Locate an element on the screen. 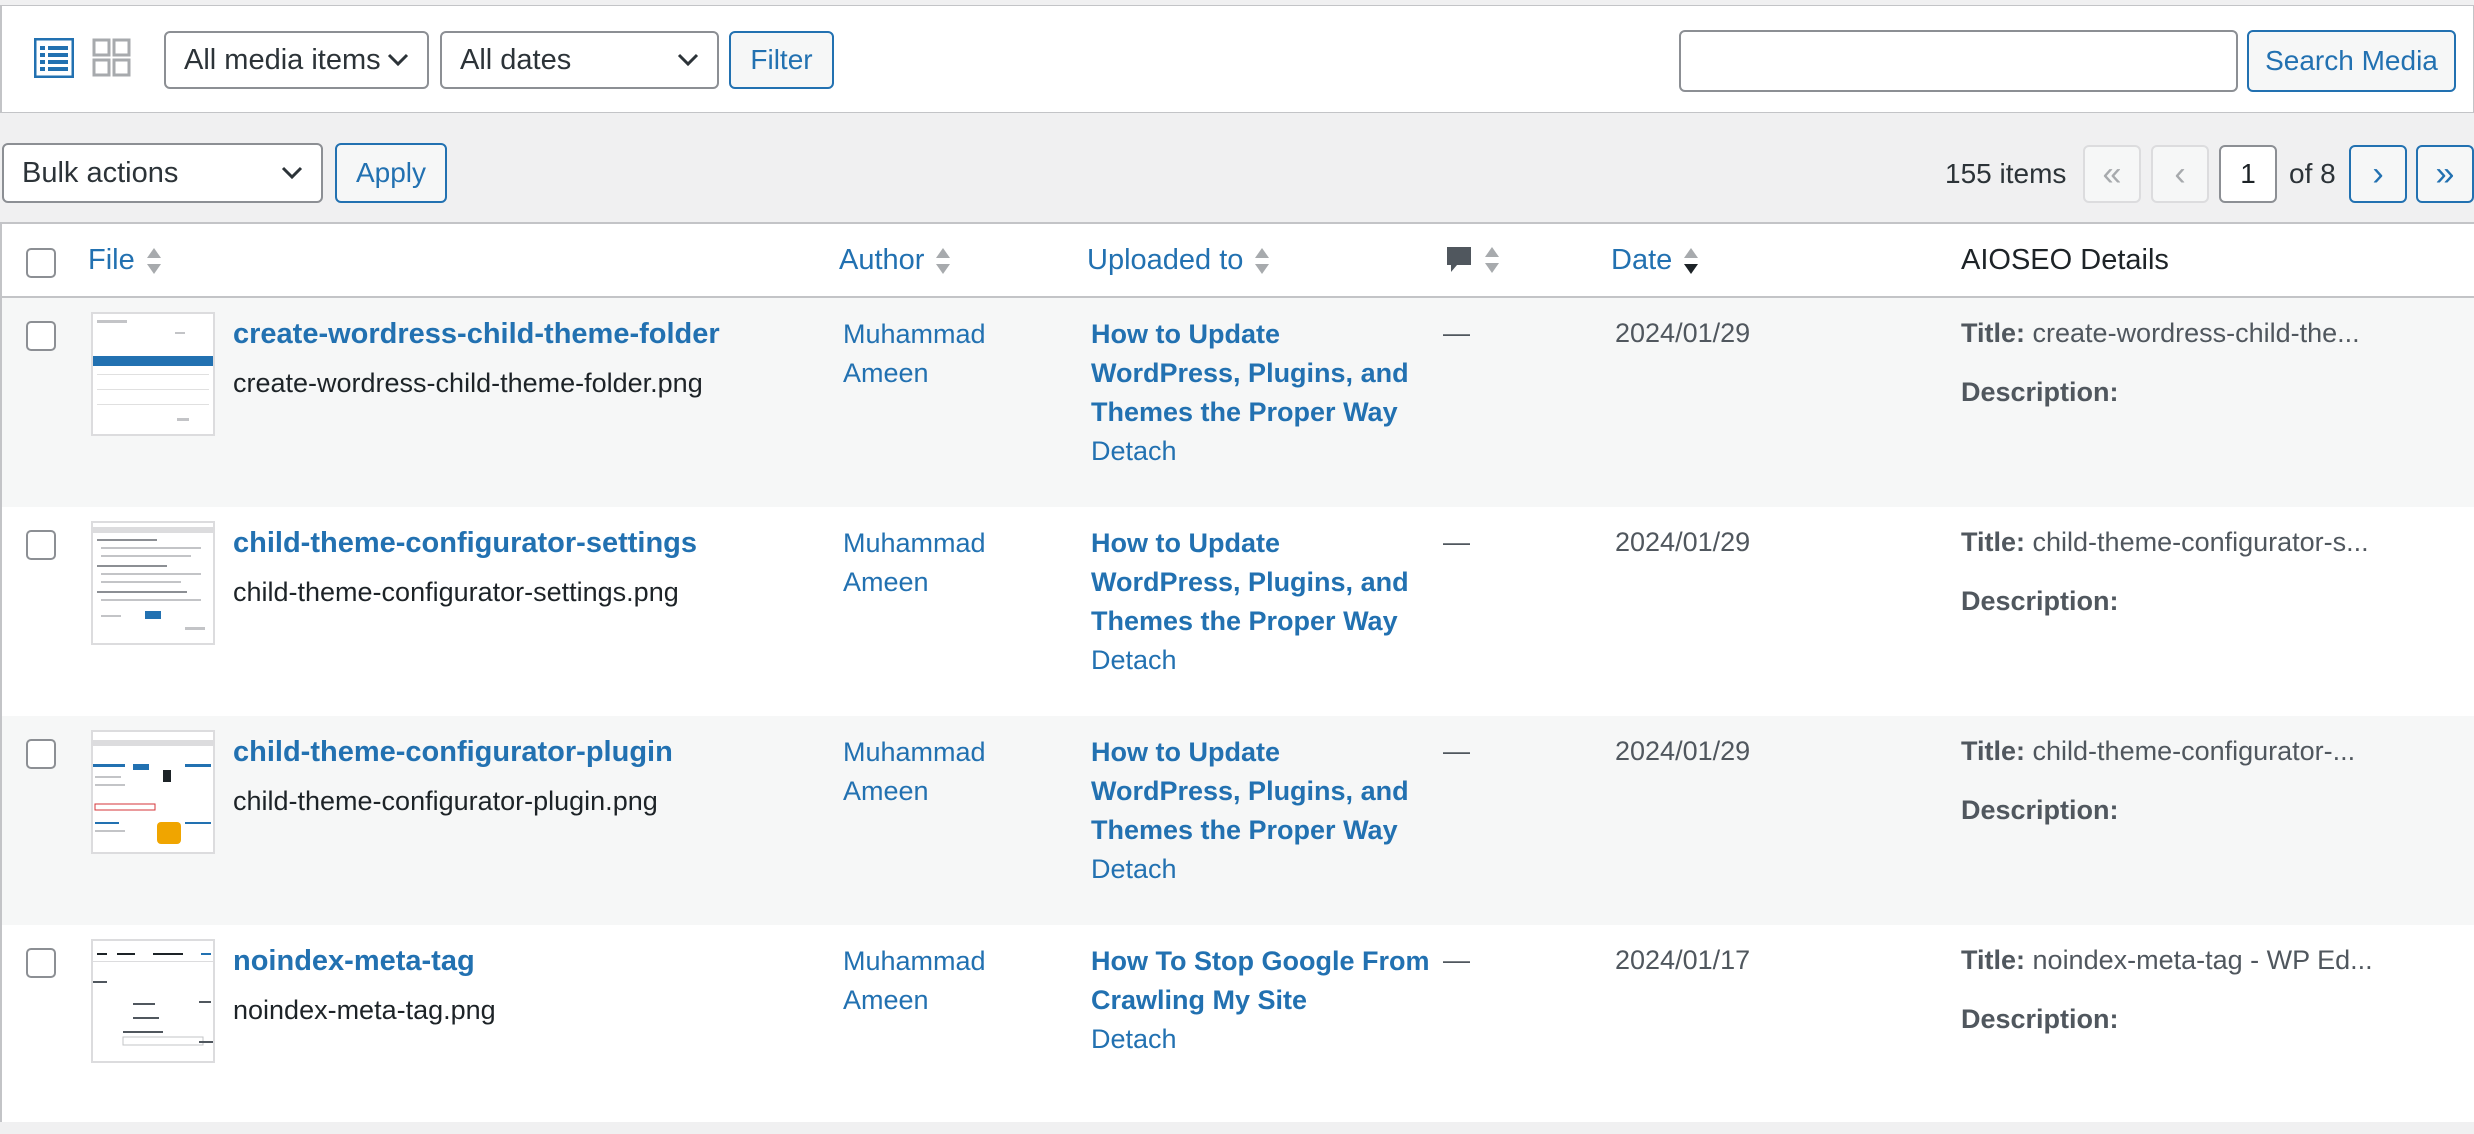 The image size is (2474, 1134). last-page-button: » is located at coordinates (2445, 174).